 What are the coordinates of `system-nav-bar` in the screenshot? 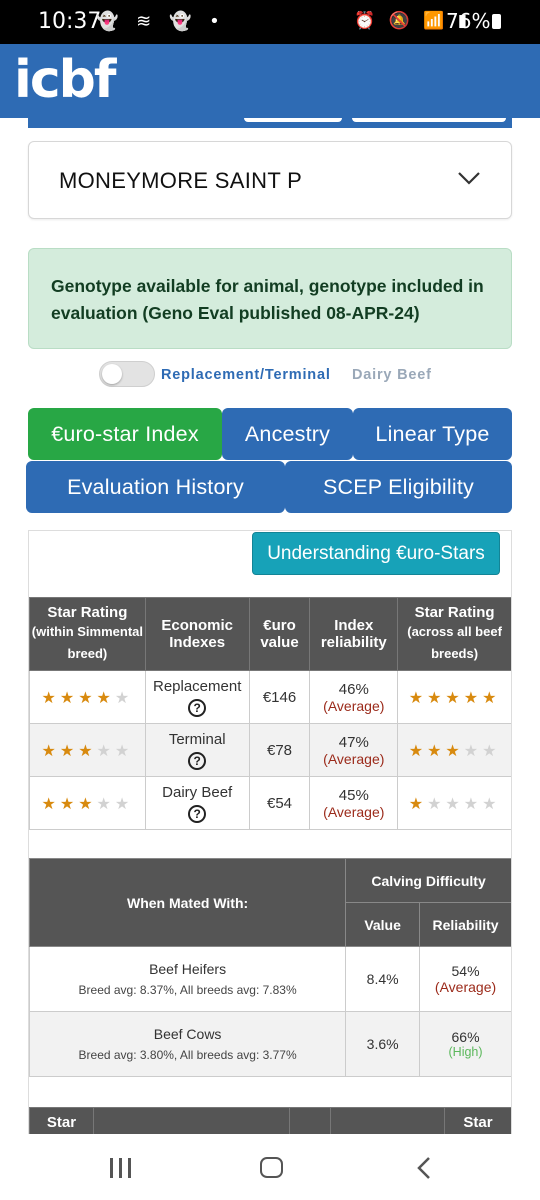 It's located at (270, 1167).